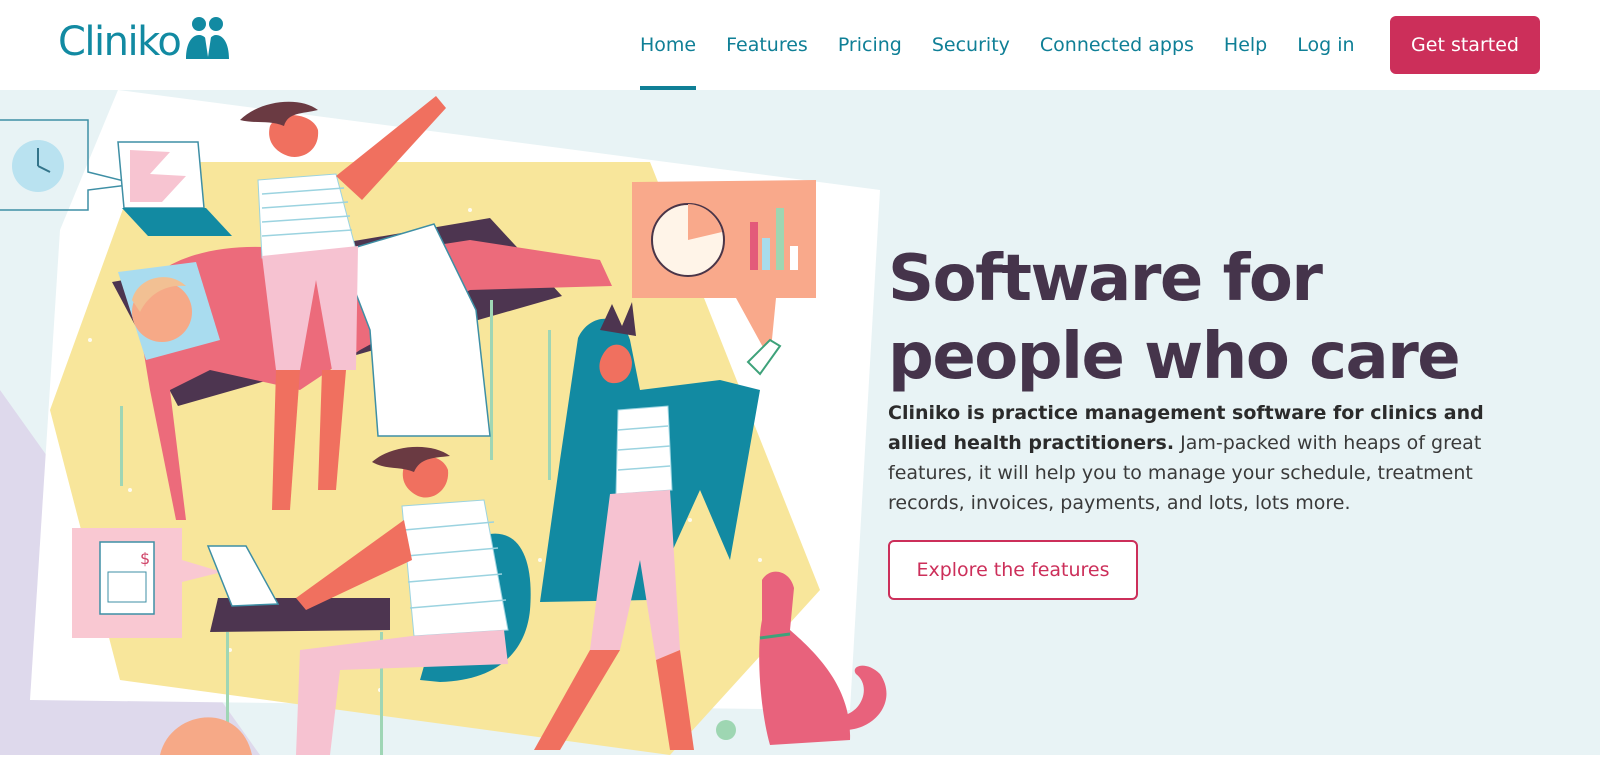  Describe the element at coordinates (1013, 570) in the screenshot. I see `explore-features-button: Explore the features` at that location.